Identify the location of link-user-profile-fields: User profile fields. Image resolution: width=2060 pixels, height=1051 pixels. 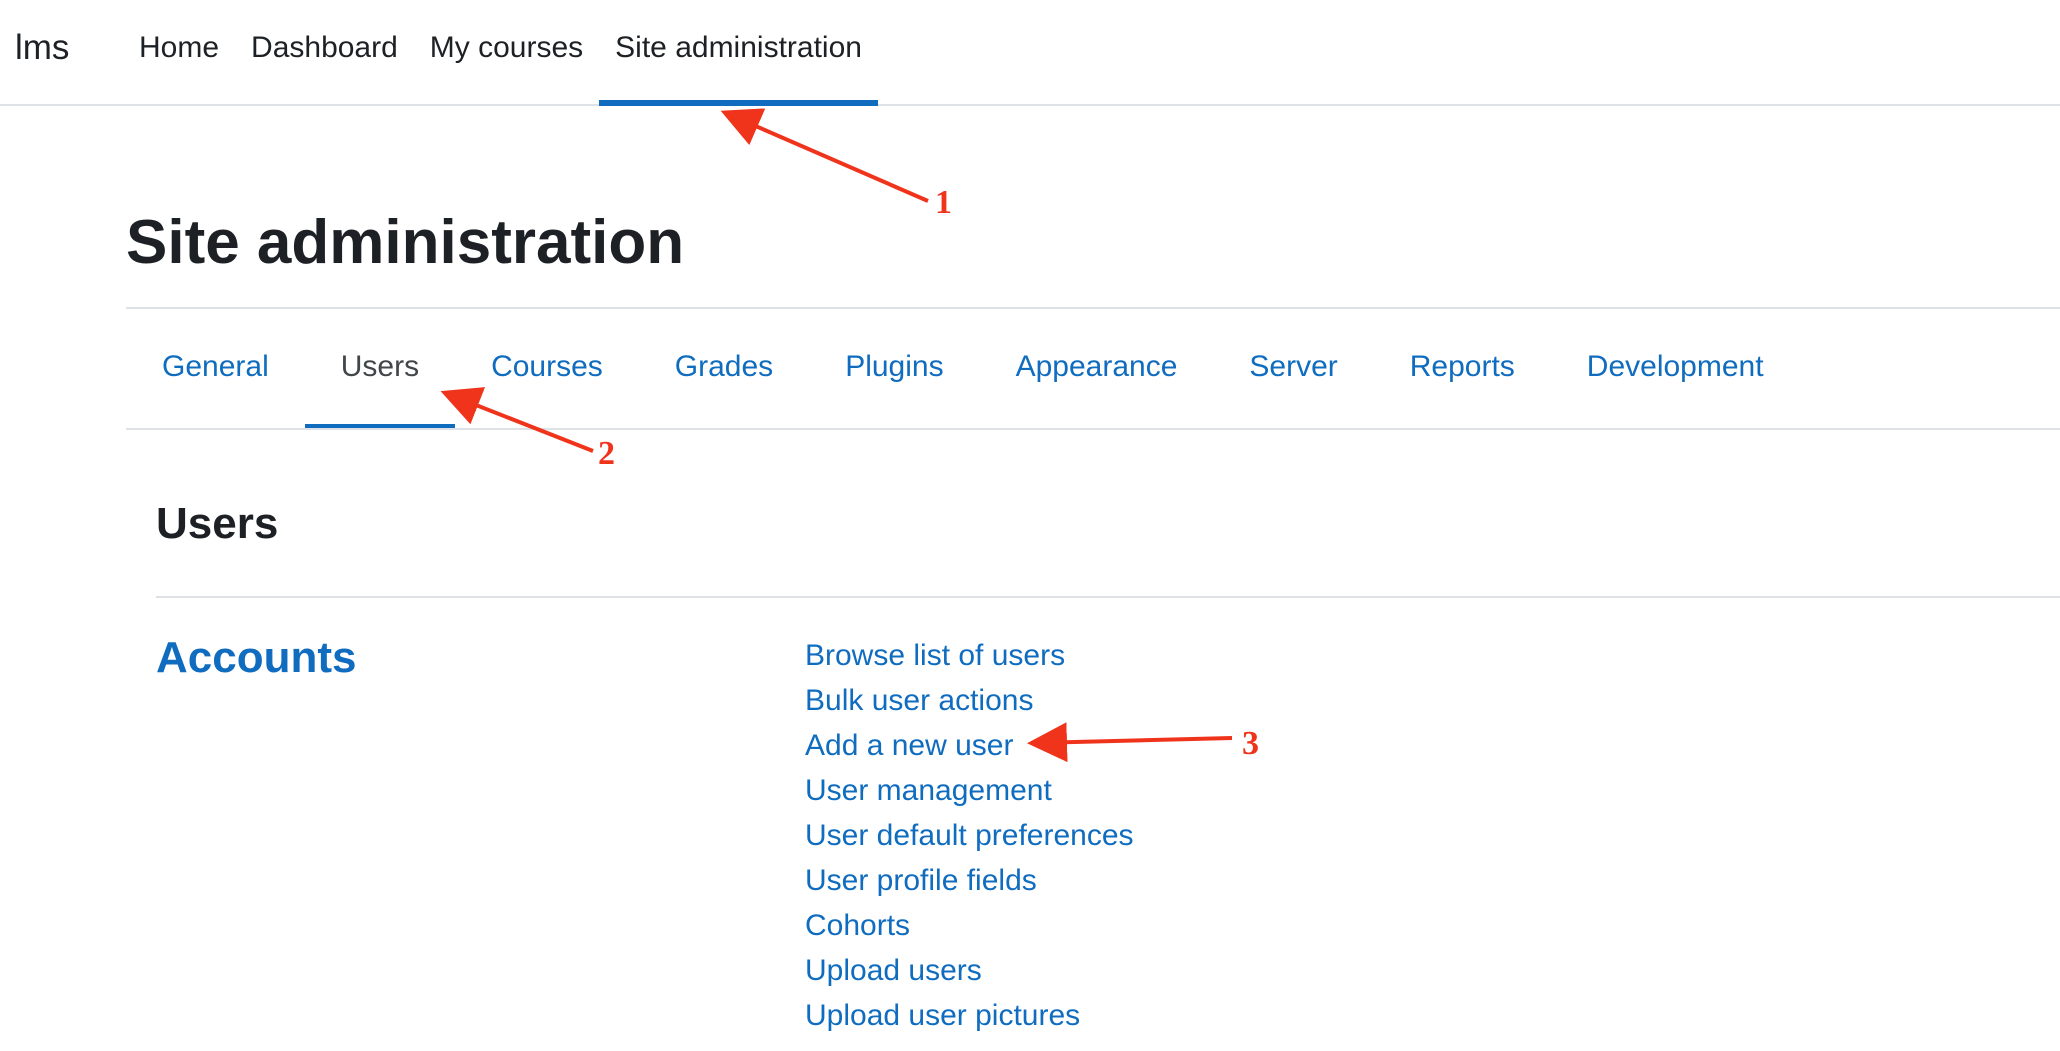
(969, 880).